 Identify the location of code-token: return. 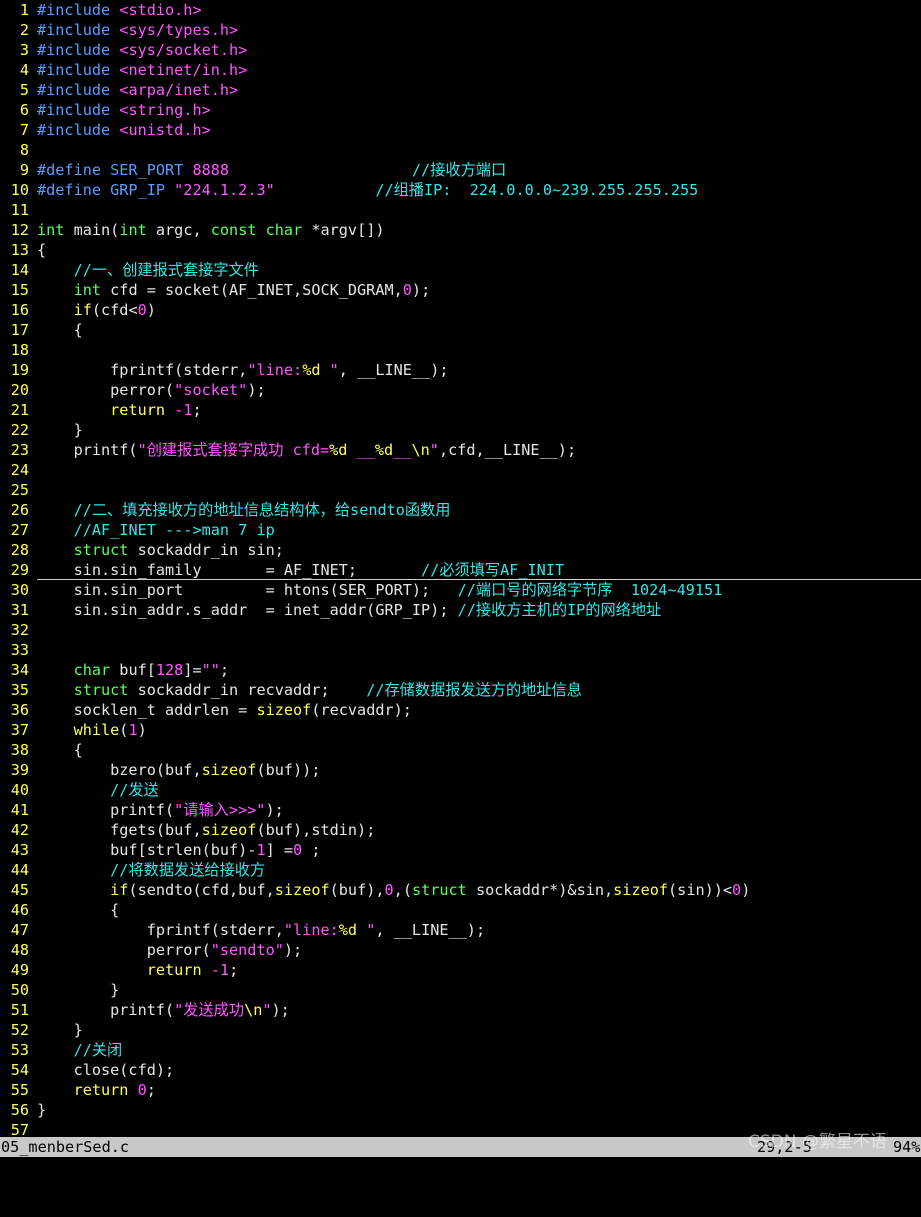
(101, 1090).